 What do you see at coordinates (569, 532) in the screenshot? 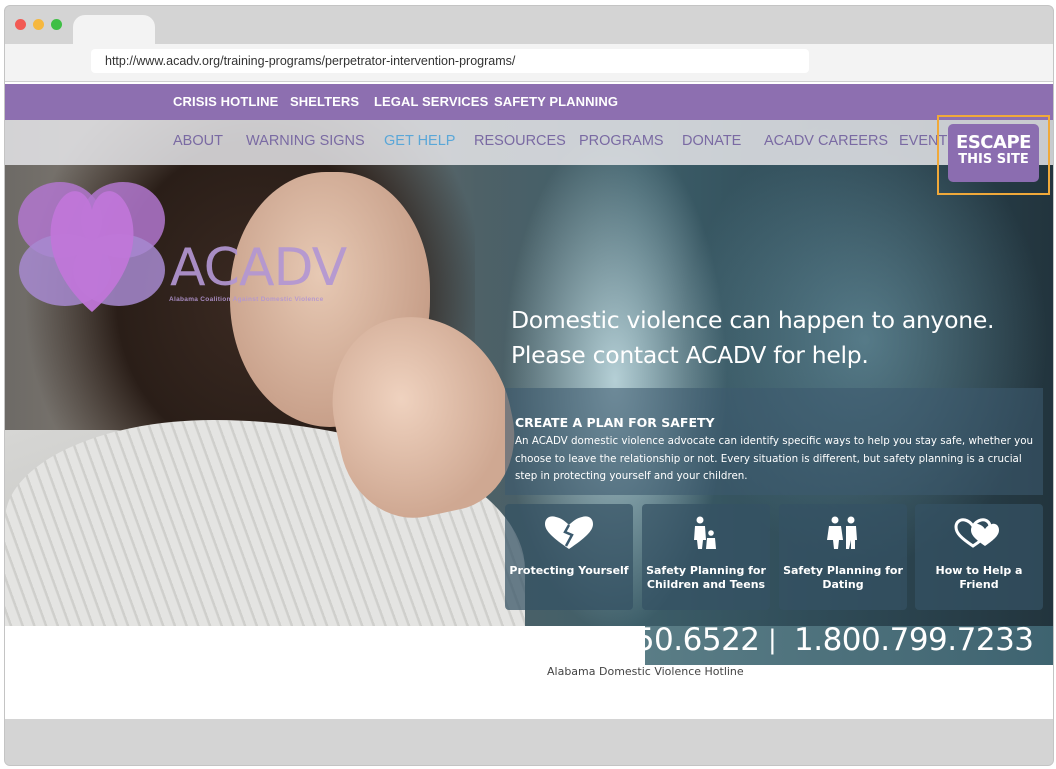
I see `broken-heart-icon` at bounding box center [569, 532].